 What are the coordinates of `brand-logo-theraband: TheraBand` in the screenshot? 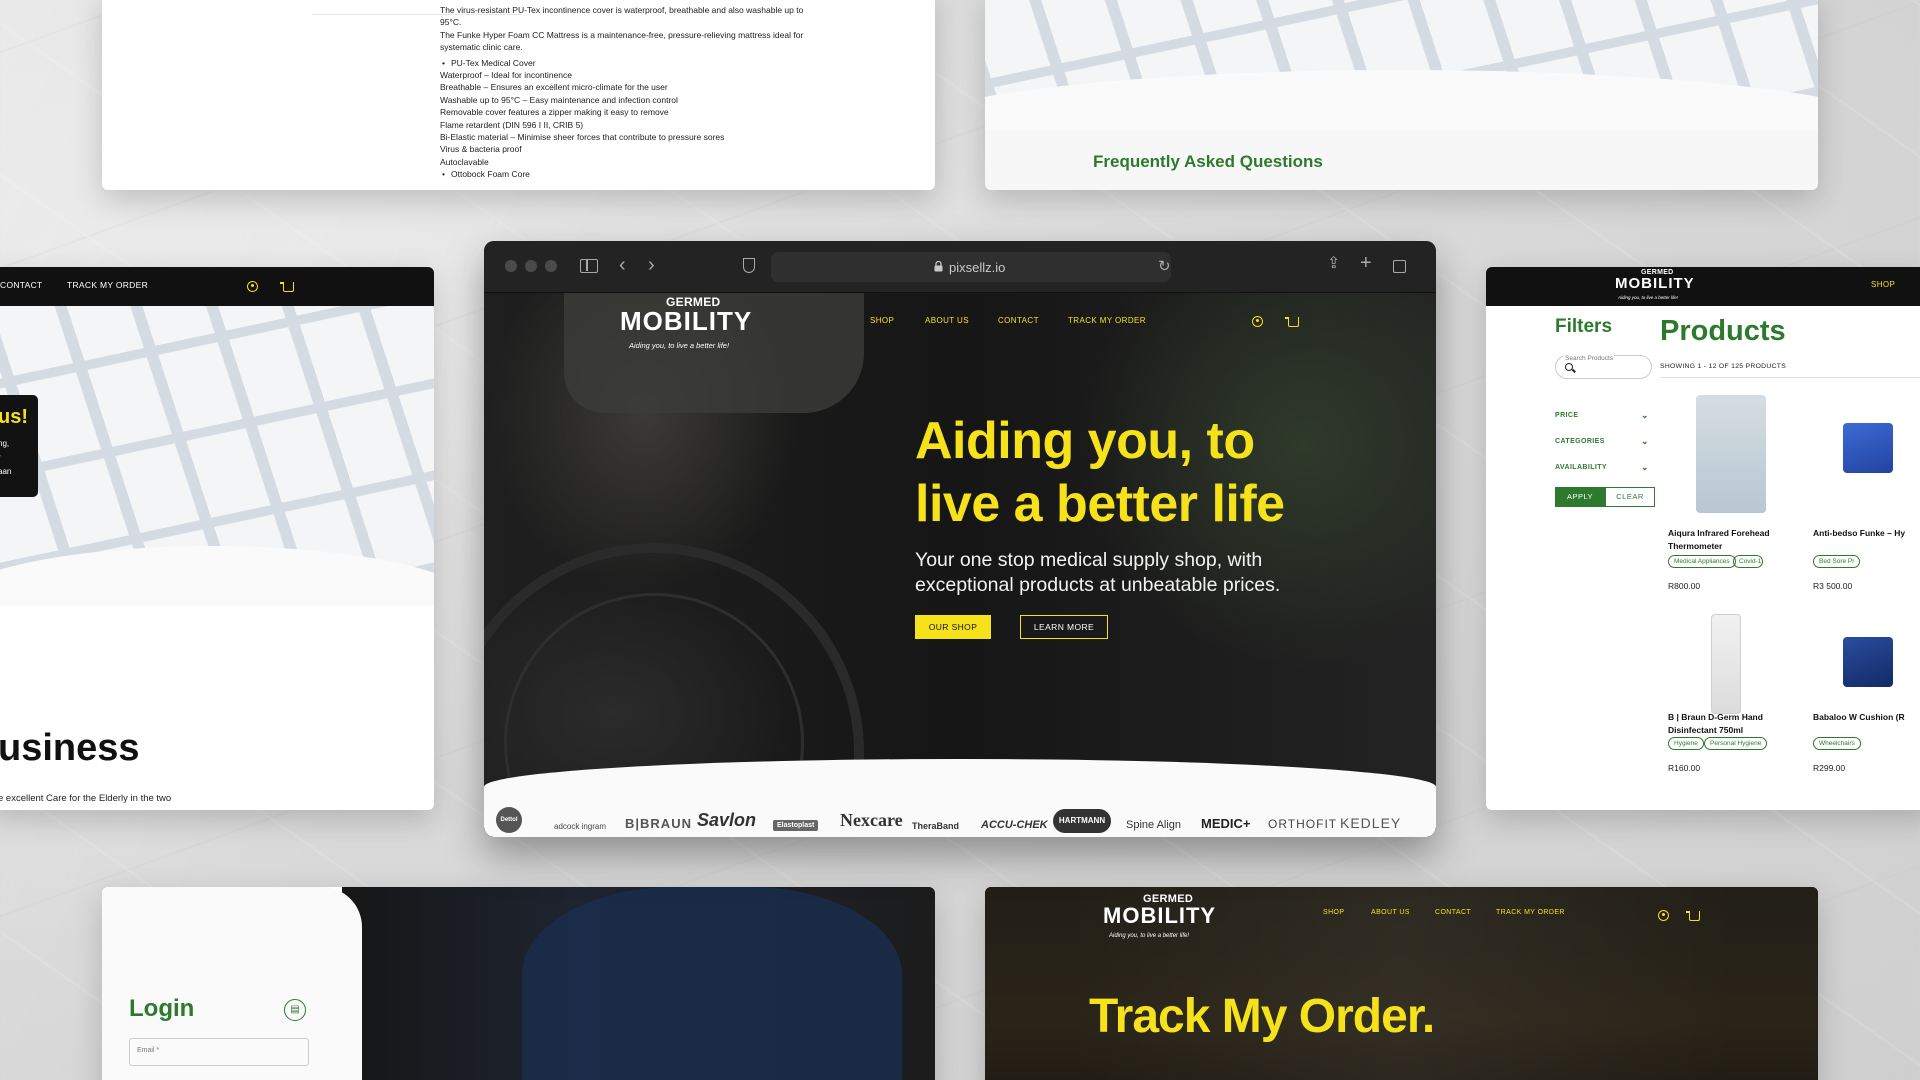 It's located at (935, 826).